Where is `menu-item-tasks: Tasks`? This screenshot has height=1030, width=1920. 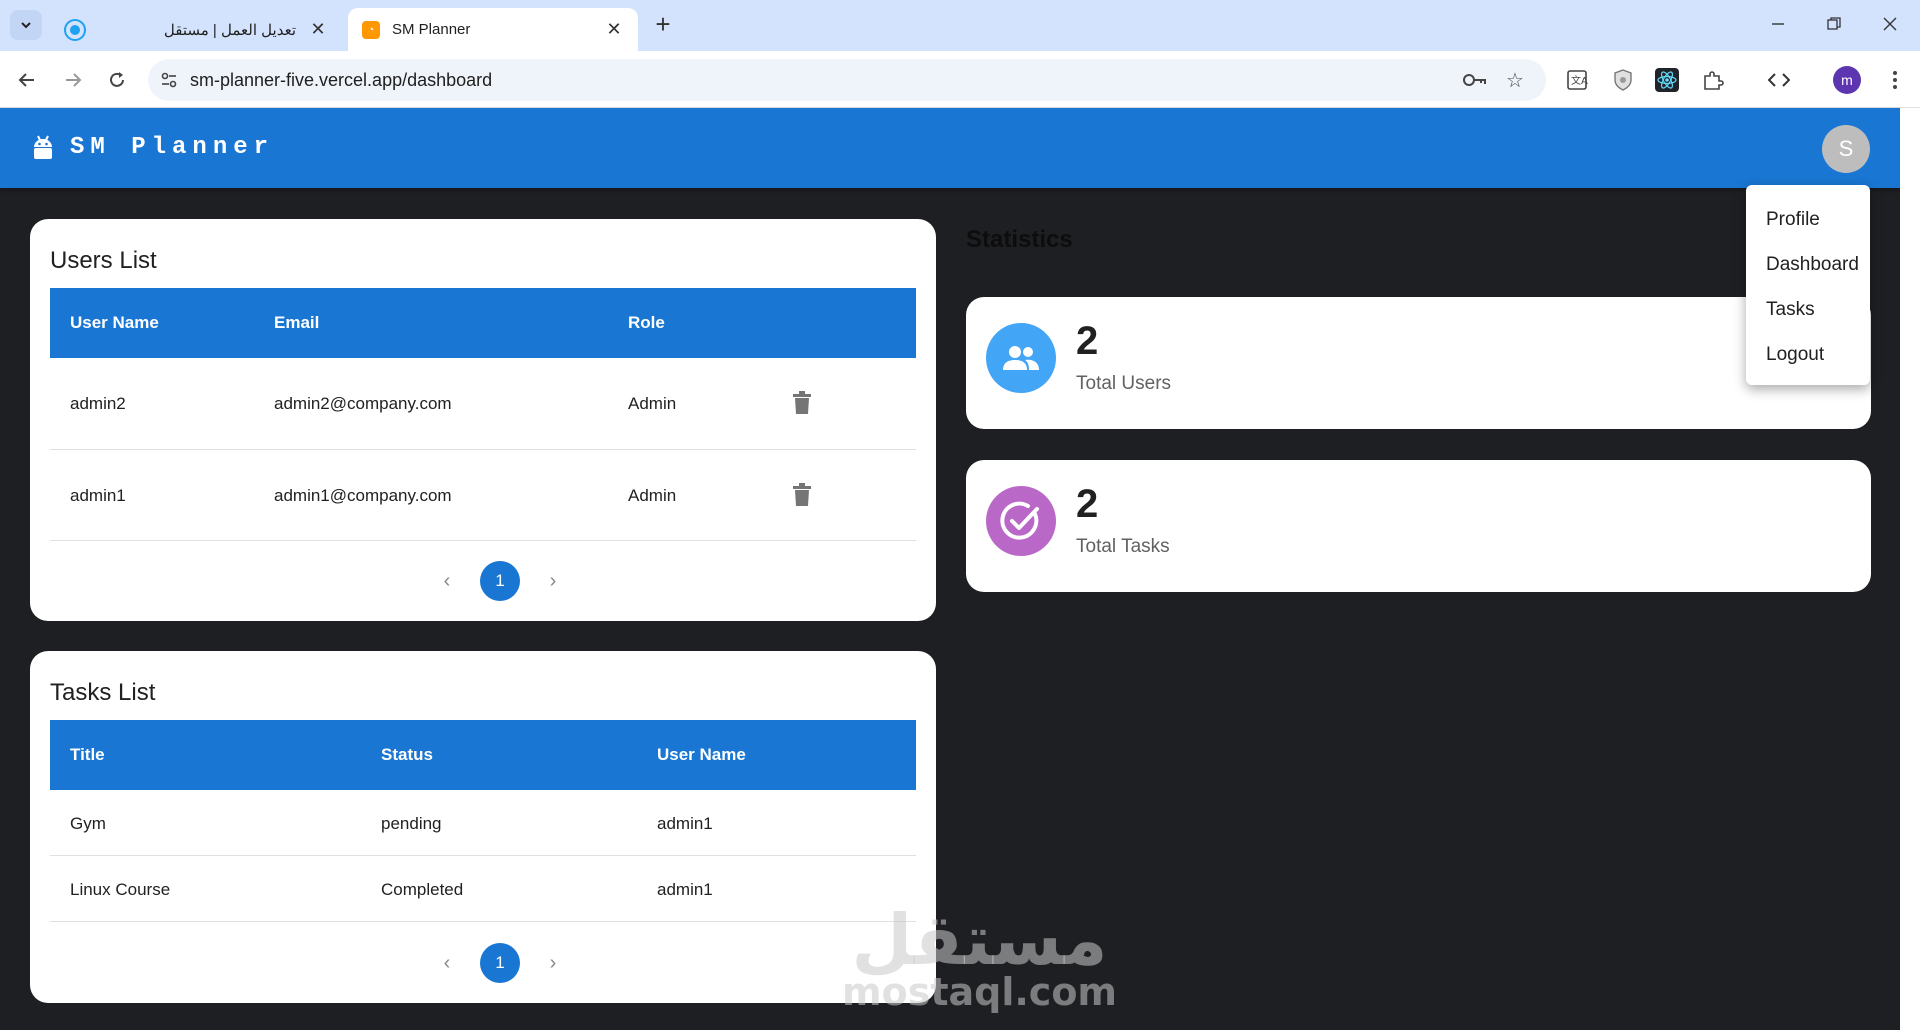 menu-item-tasks: Tasks is located at coordinates (1808, 309).